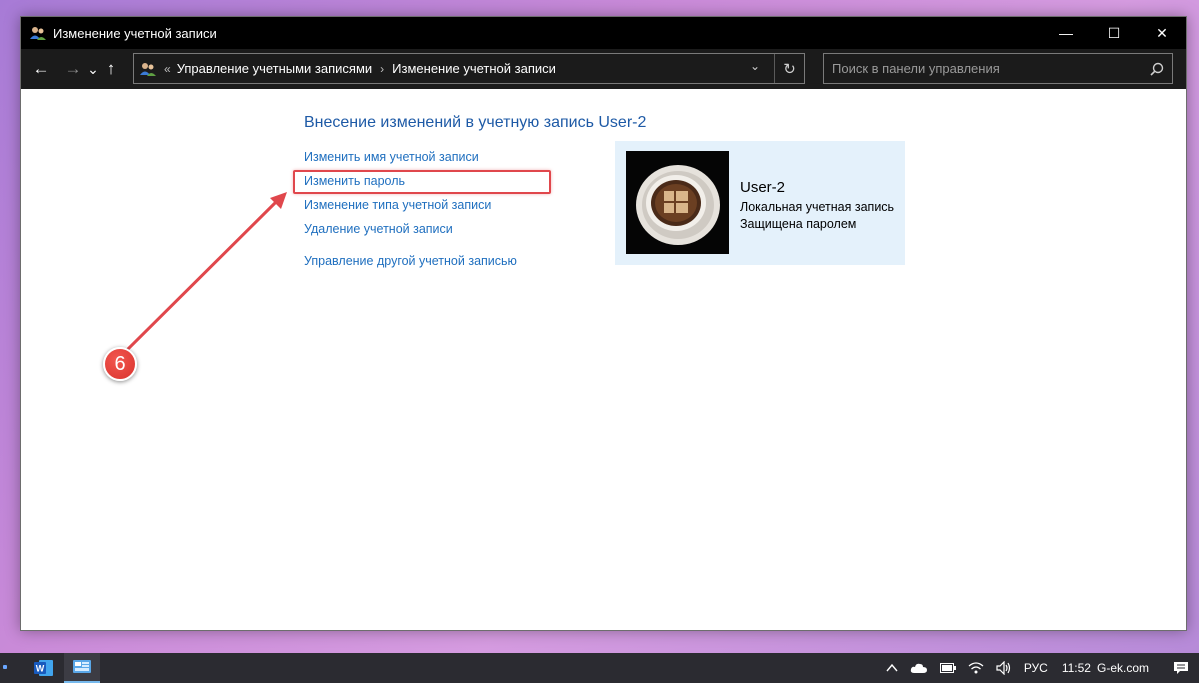 This screenshot has width=1199, height=683. What do you see at coordinates (677, 202) in the screenshot?
I see `avatar` at bounding box center [677, 202].